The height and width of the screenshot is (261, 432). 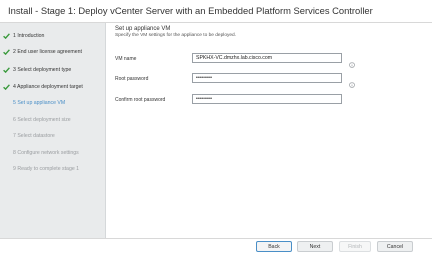 I want to click on step-label: 9 Ready to complete stage 1, so click(x=46, y=169).